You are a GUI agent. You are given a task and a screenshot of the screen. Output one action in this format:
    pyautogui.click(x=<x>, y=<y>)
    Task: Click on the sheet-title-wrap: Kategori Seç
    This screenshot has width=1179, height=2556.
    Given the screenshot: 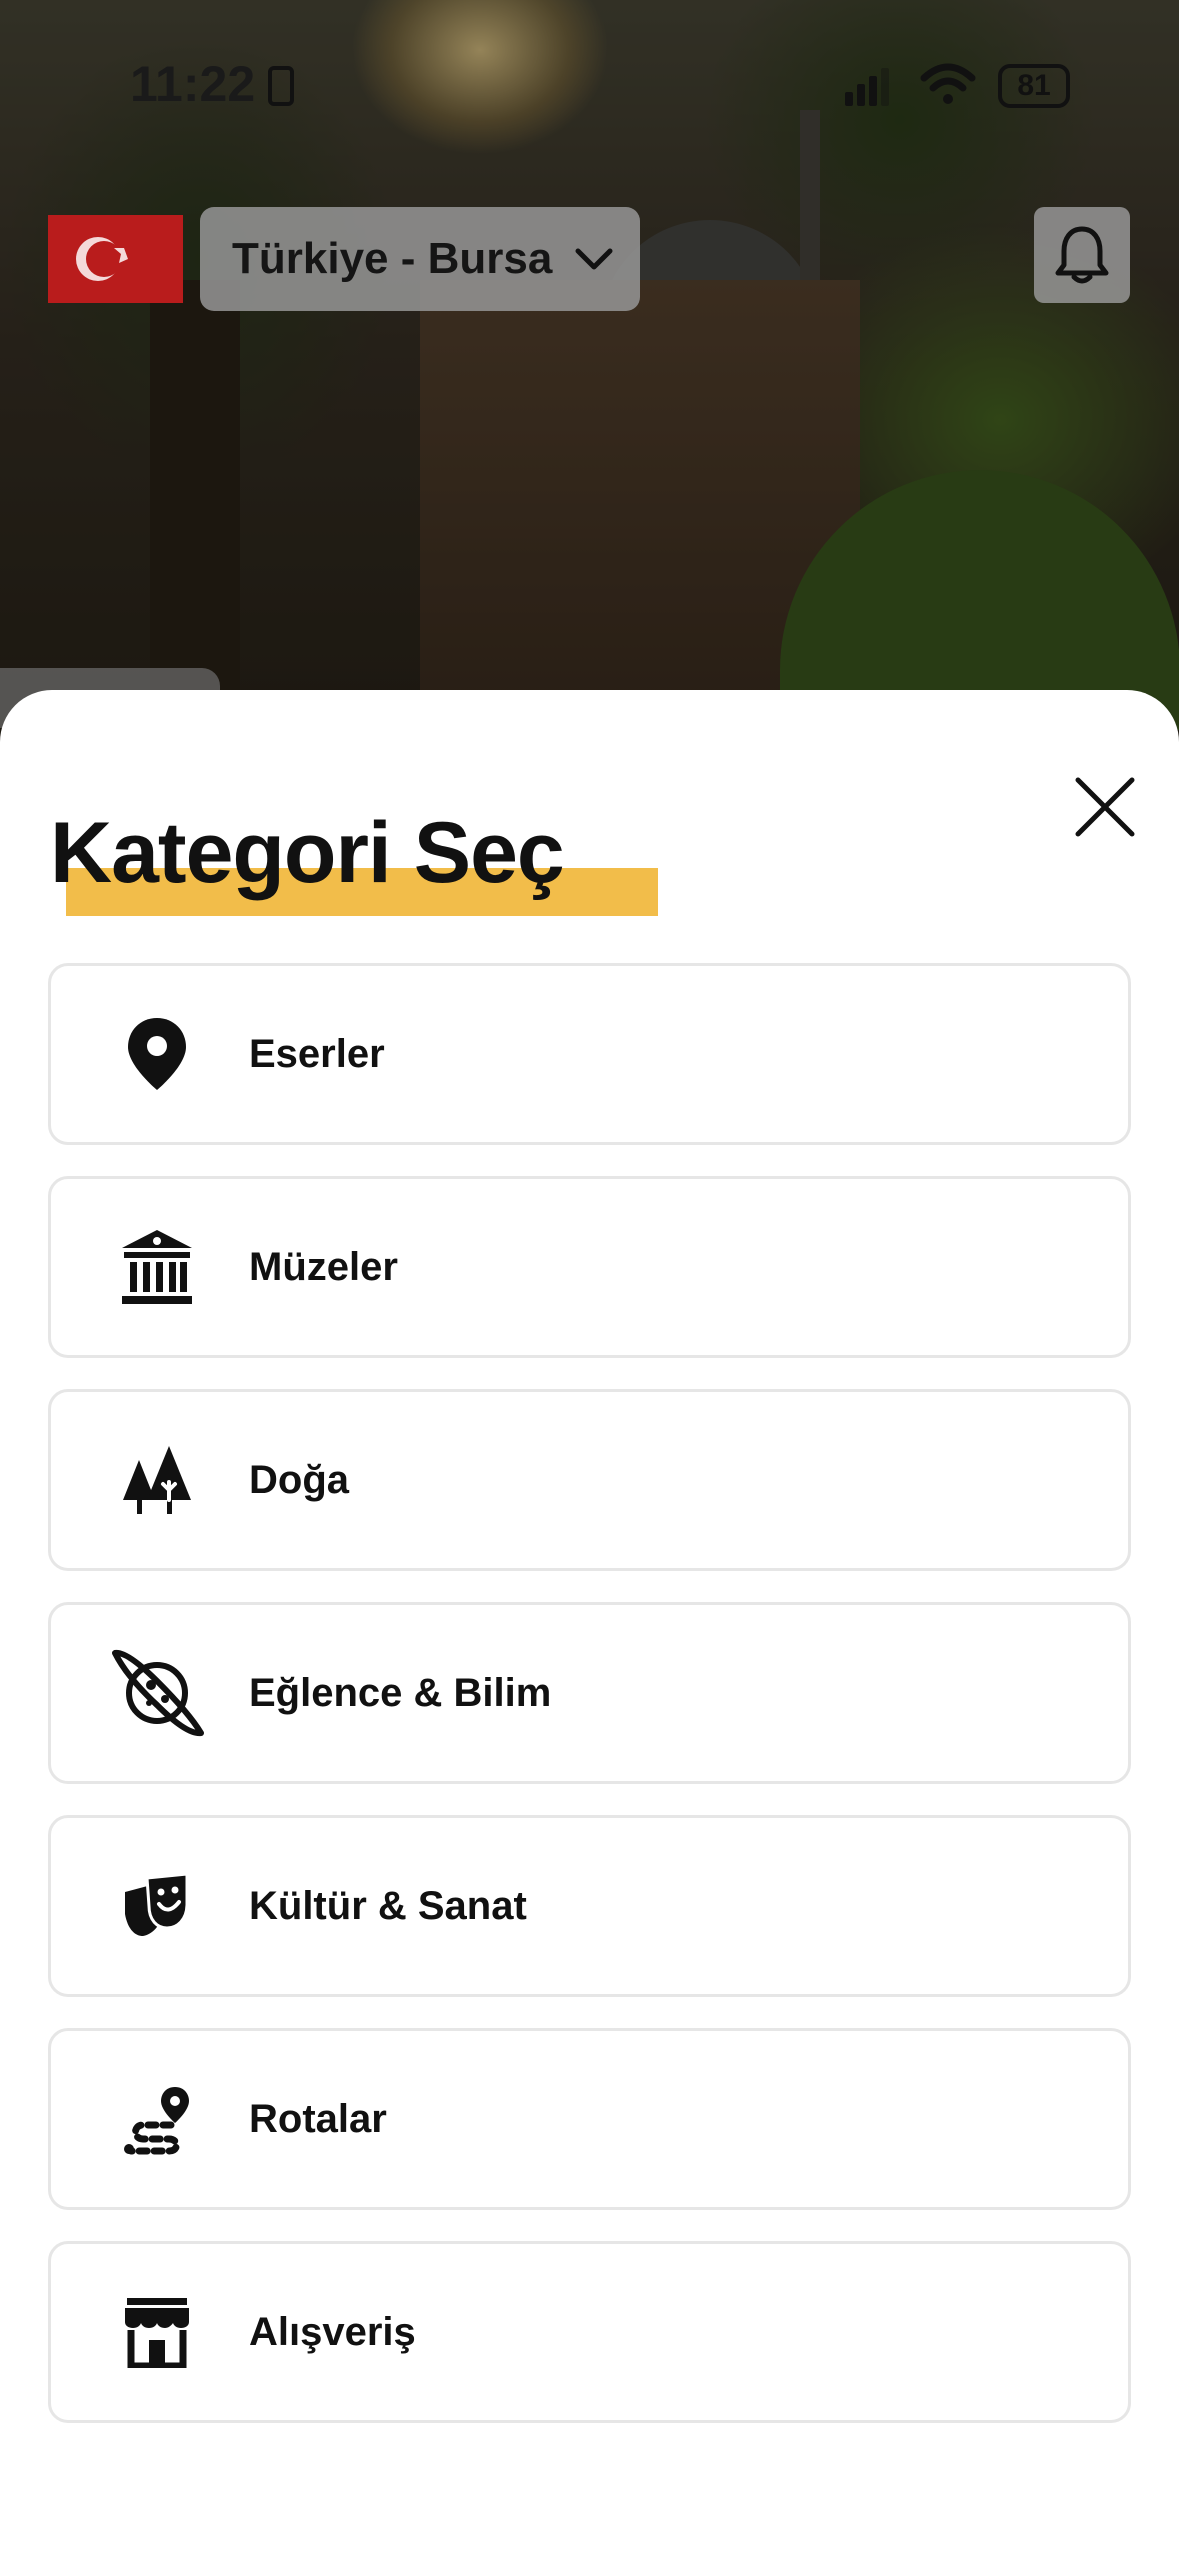 What is the action you would take?
    pyautogui.click(x=354, y=857)
    